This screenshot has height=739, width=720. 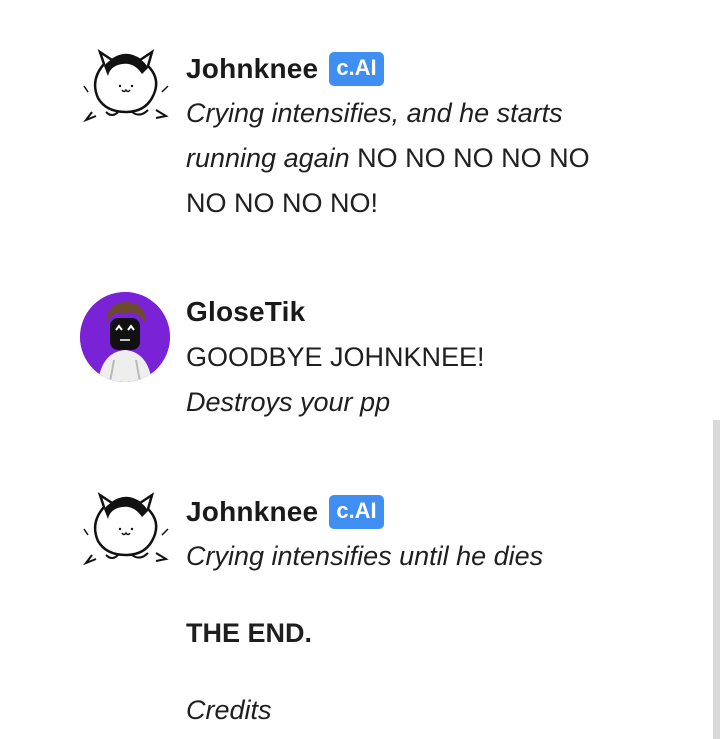 What do you see at coordinates (396, 312) in the screenshot?
I see `message-header: GloseTik` at bounding box center [396, 312].